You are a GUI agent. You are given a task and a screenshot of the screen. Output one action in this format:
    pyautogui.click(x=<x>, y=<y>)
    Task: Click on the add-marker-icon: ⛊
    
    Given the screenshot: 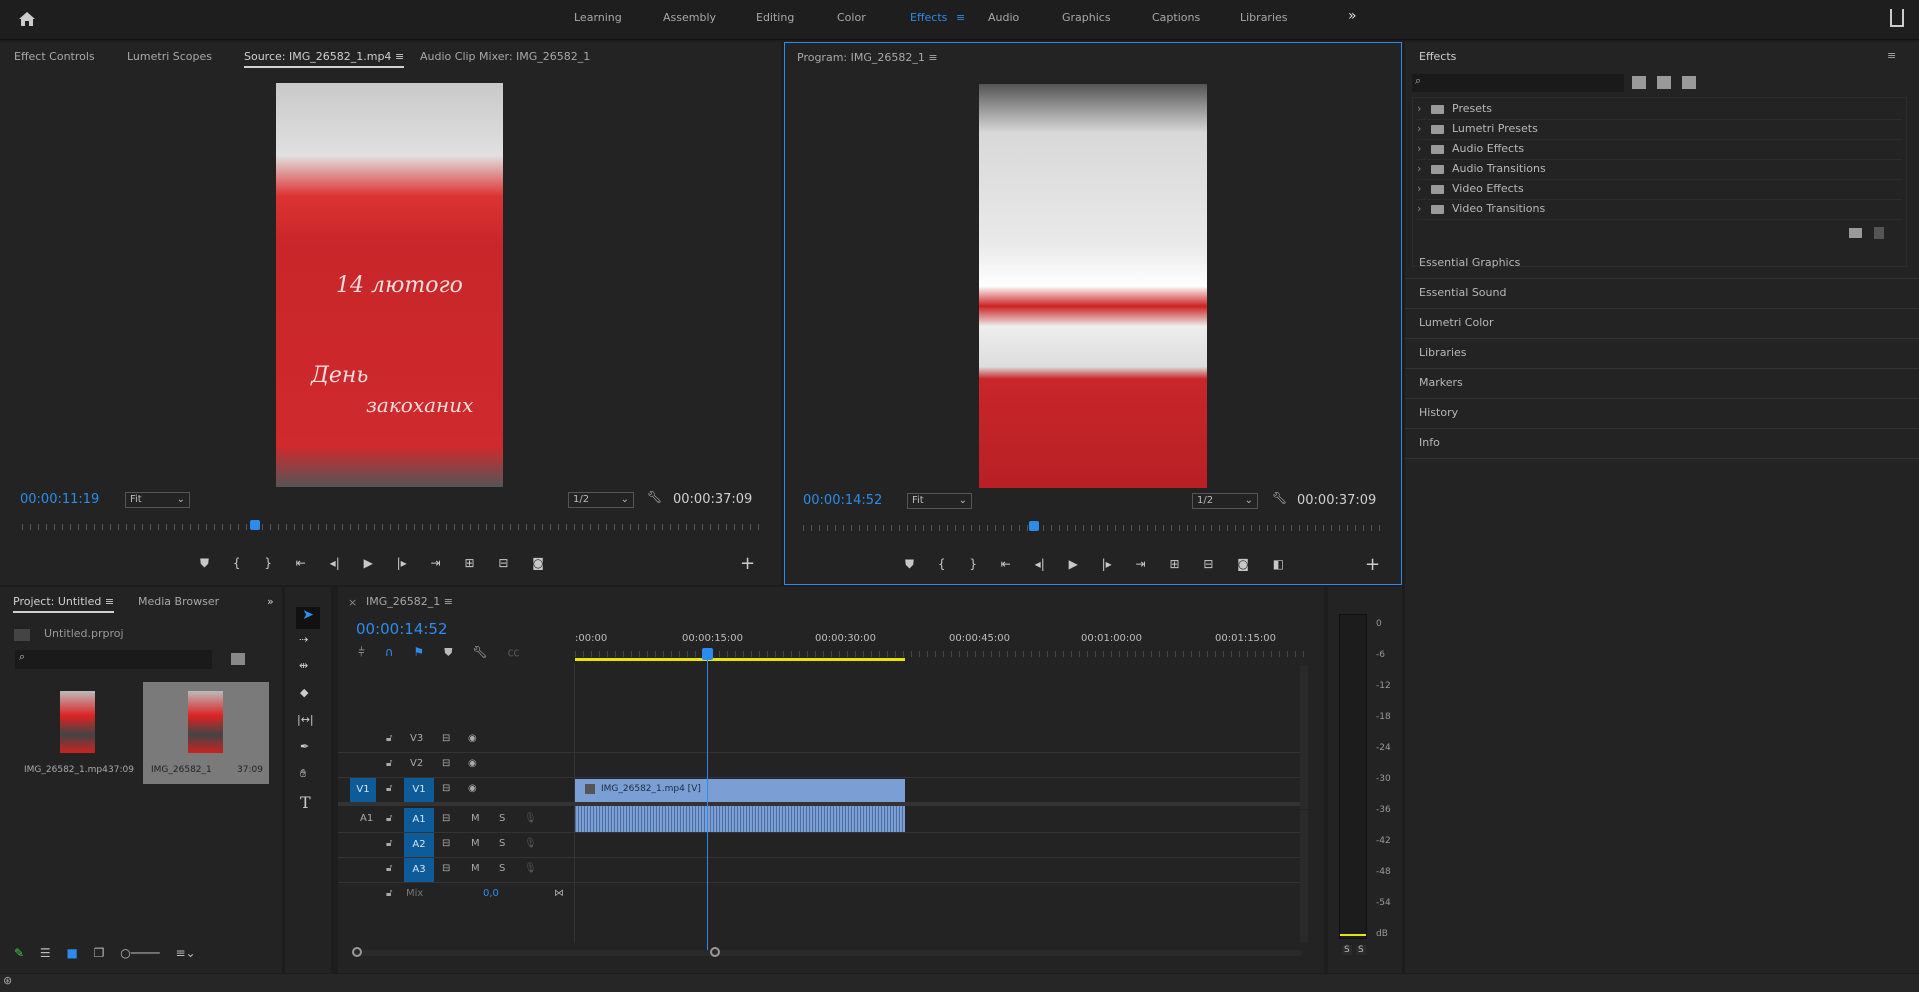 What is the action you would take?
    pyautogui.click(x=448, y=652)
    